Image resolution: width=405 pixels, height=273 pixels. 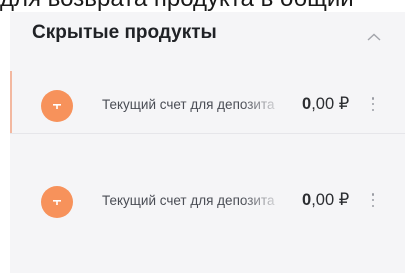 What do you see at coordinates (207, 133) in the screenshot?
I see `row-divider` at bounding box center [207, 133].